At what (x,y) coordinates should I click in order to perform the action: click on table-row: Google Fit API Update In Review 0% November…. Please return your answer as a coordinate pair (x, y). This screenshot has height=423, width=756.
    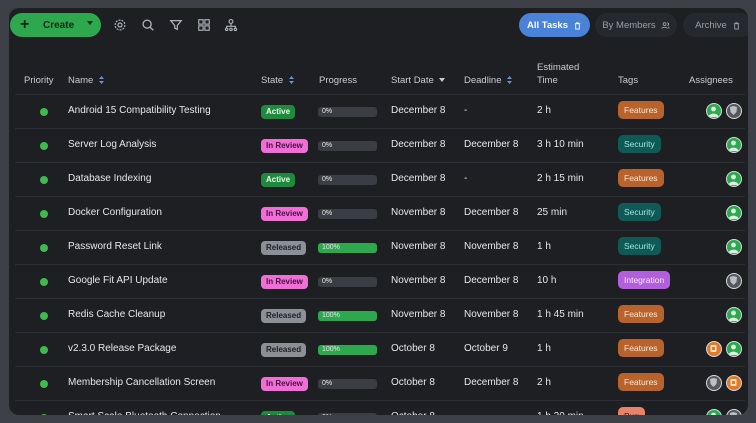
    Looking at the image, I should click on (380, 281).